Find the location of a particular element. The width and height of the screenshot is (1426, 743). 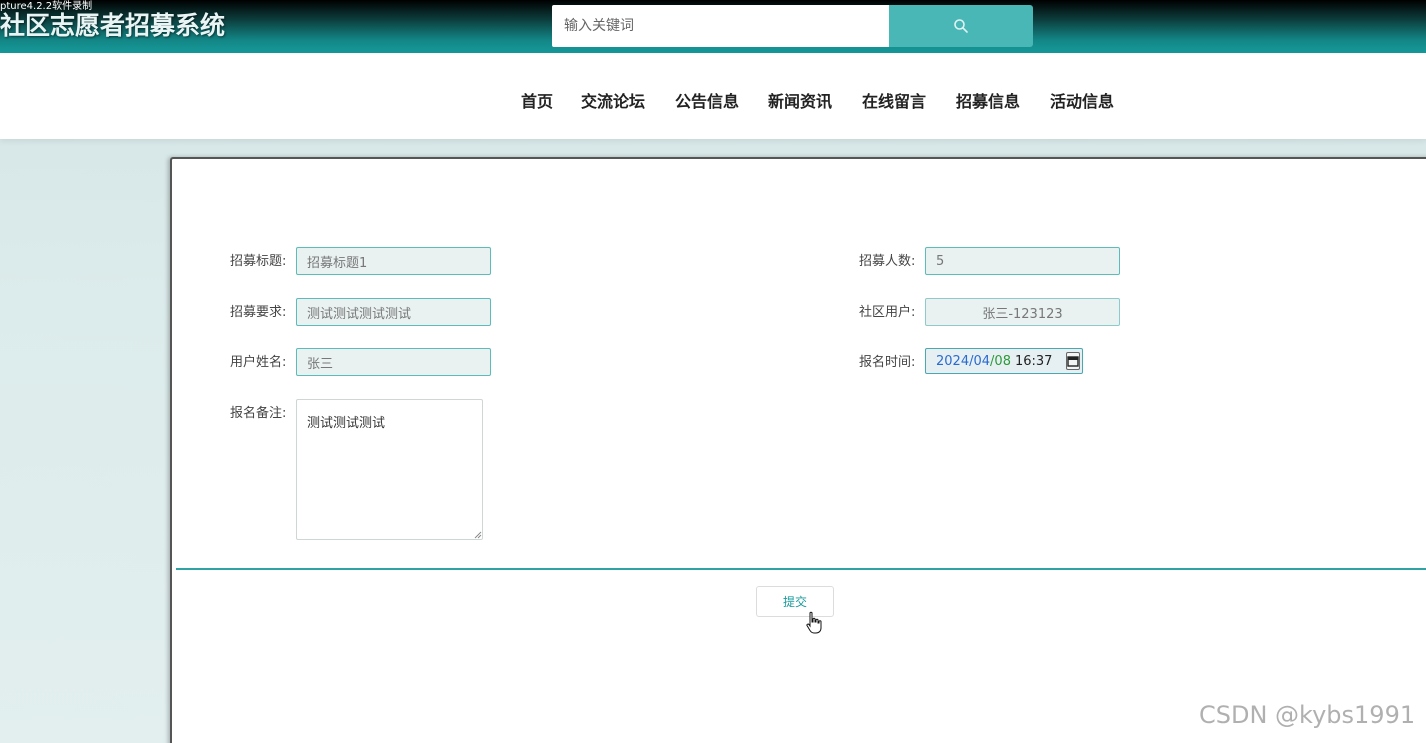

count-label: 招募人数: is located at coordinates (887, 261).